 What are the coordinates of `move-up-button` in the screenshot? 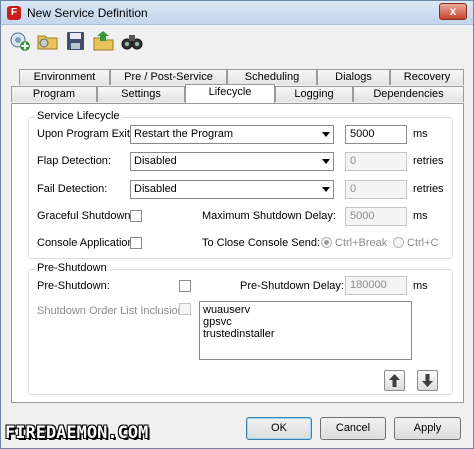 It's located at (394, 380).